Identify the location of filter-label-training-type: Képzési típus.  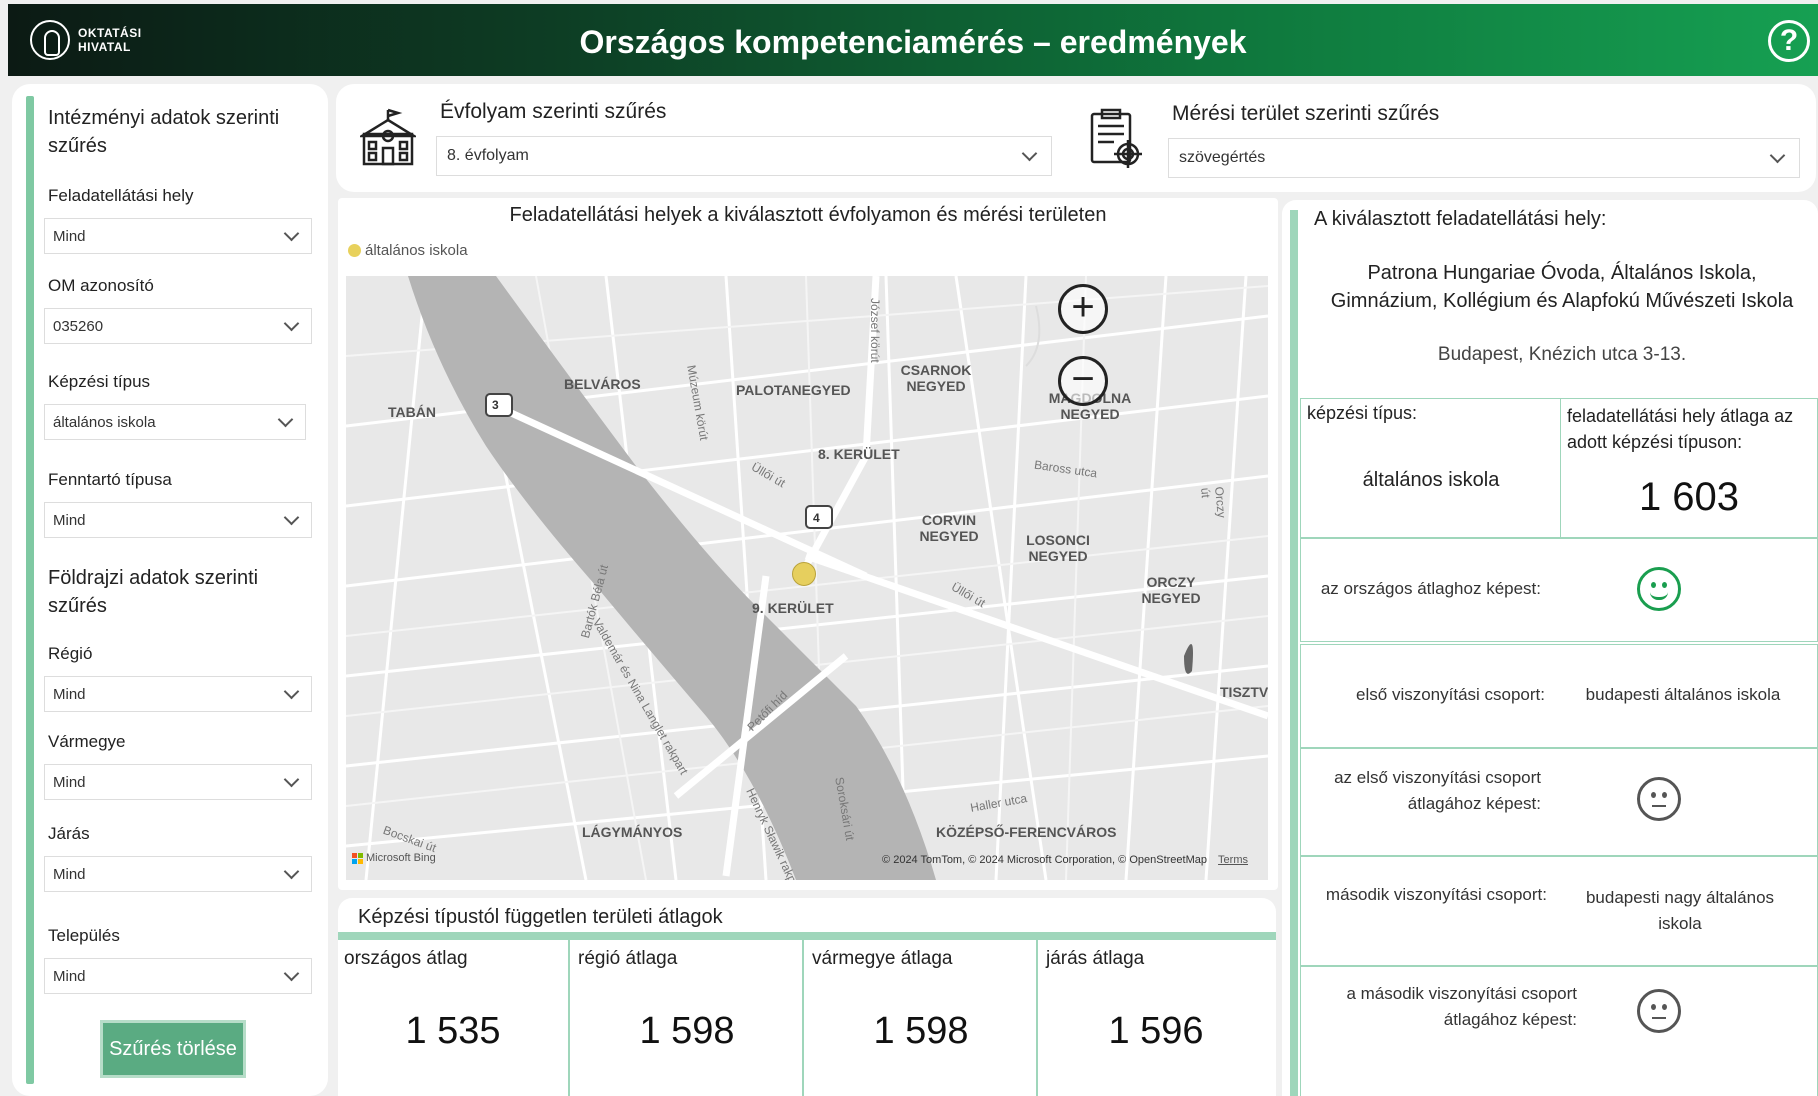
(99, 381).